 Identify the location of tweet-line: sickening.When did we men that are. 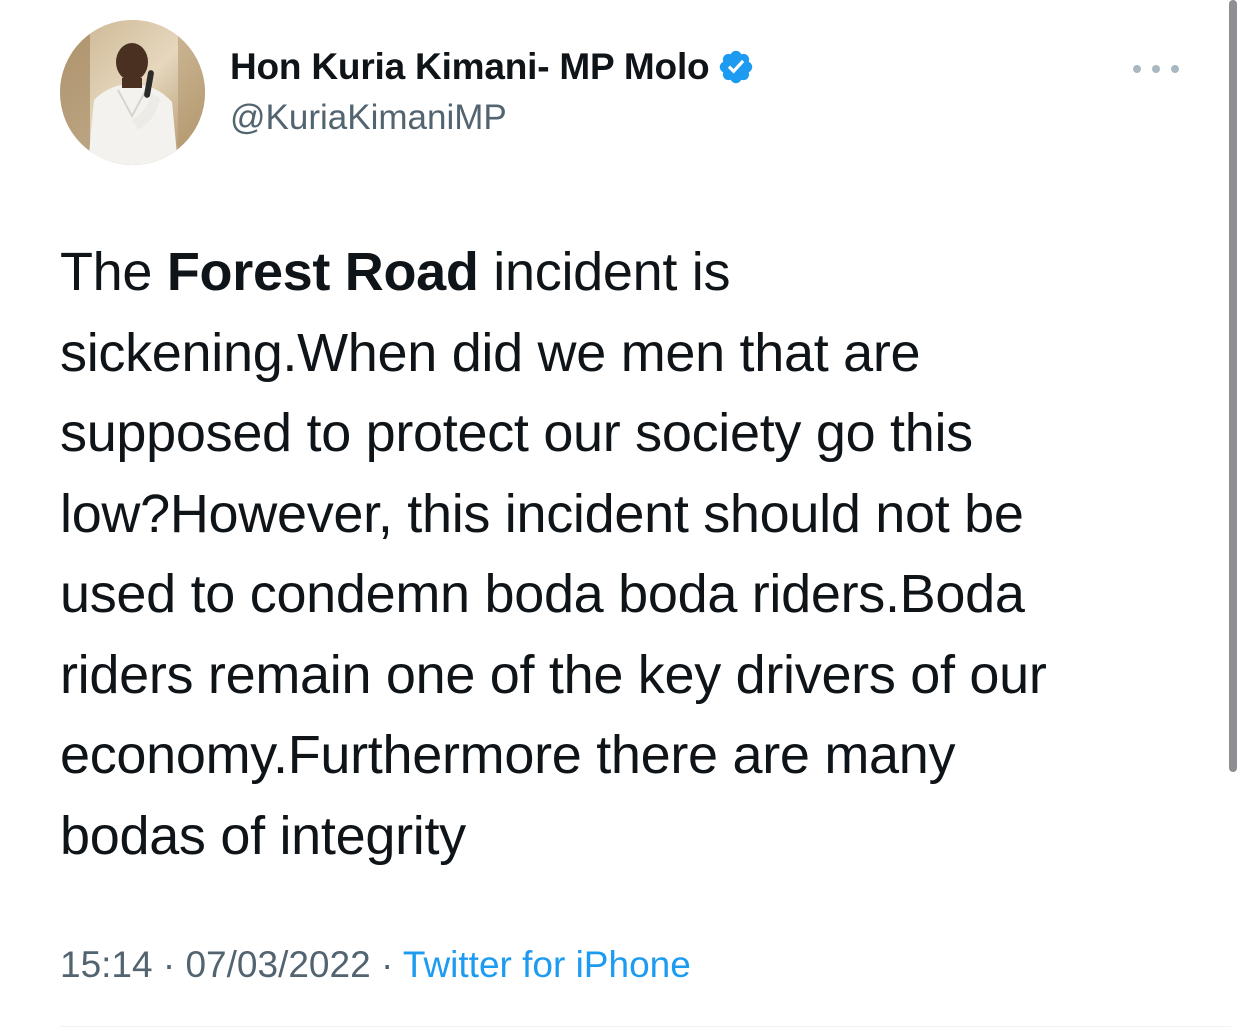
(490, 352).